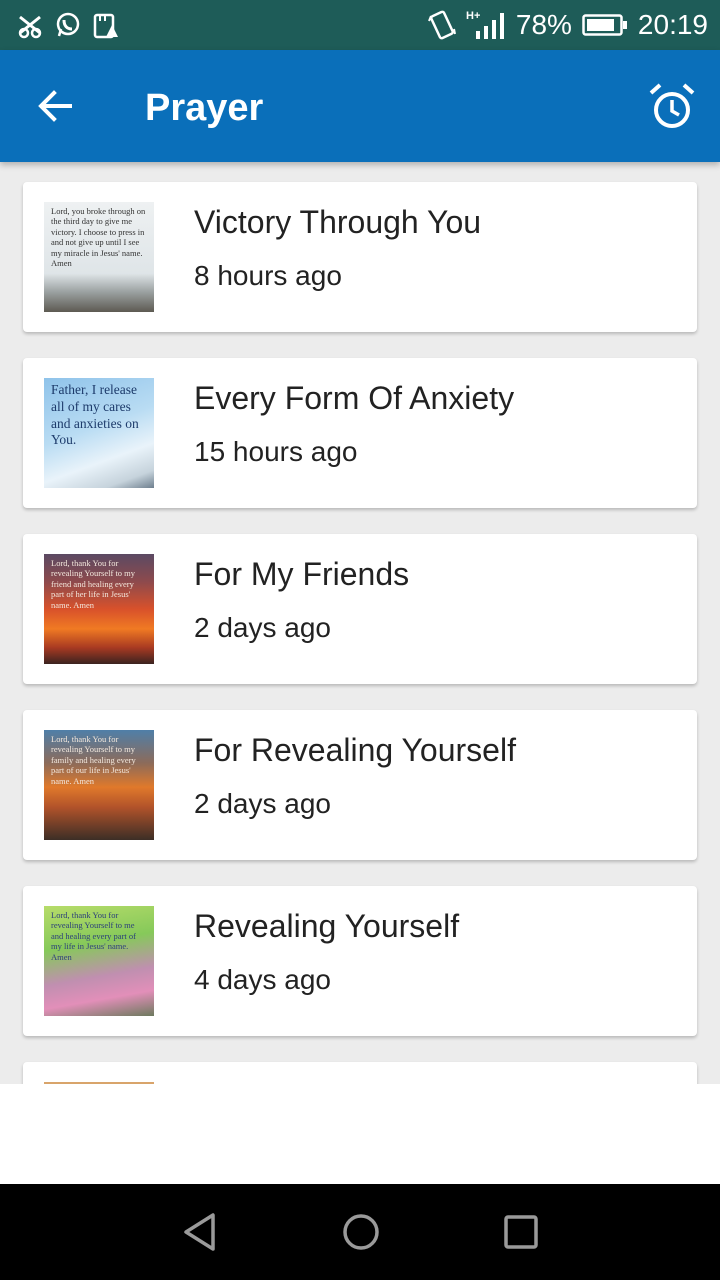  I want to click on system-nav-bar, so click(360, 1232).